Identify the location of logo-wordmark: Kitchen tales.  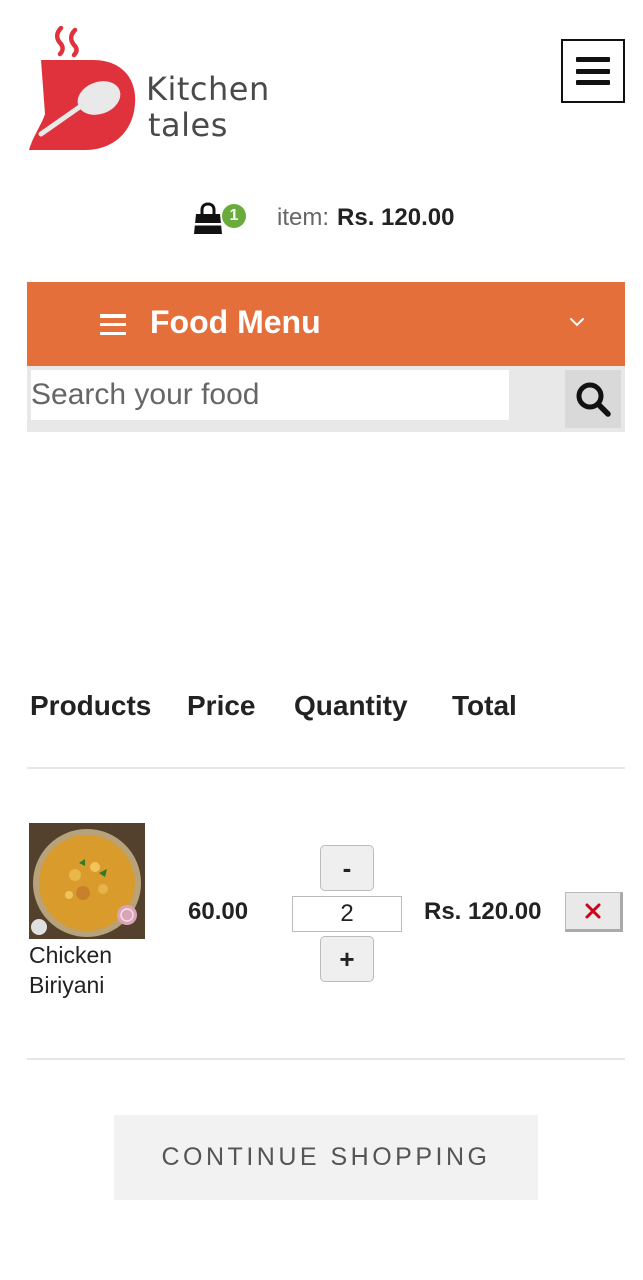
(208, 107).